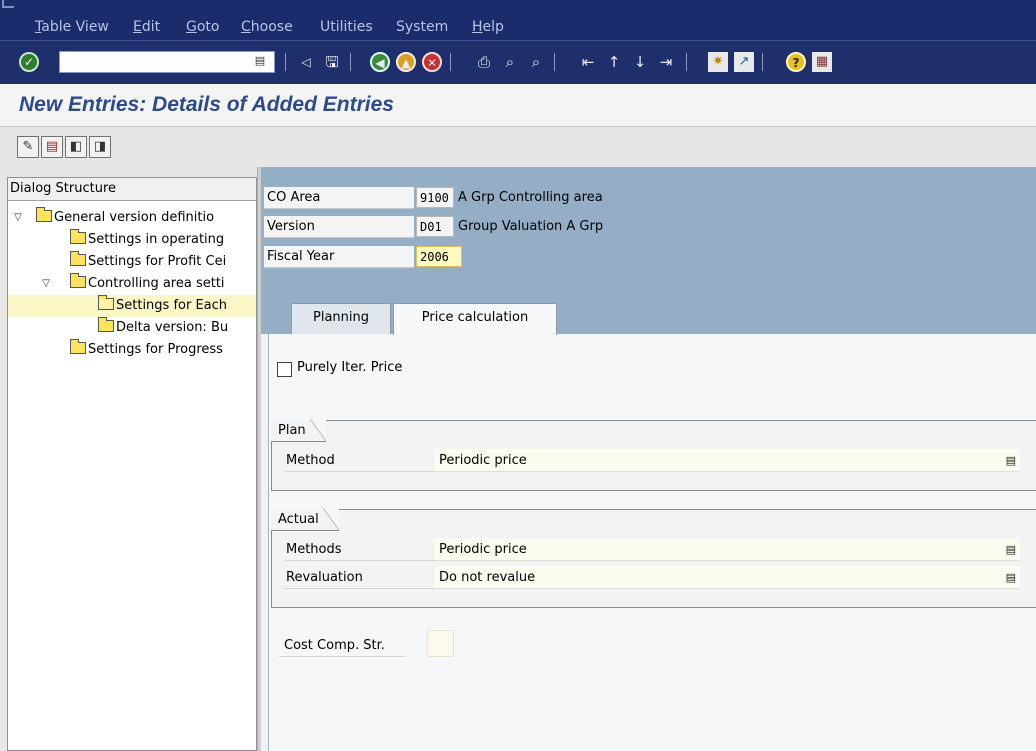  Describe the element at coordinates (440, 643) in the screenshot. I see `cost-comp-str-input` at that location.